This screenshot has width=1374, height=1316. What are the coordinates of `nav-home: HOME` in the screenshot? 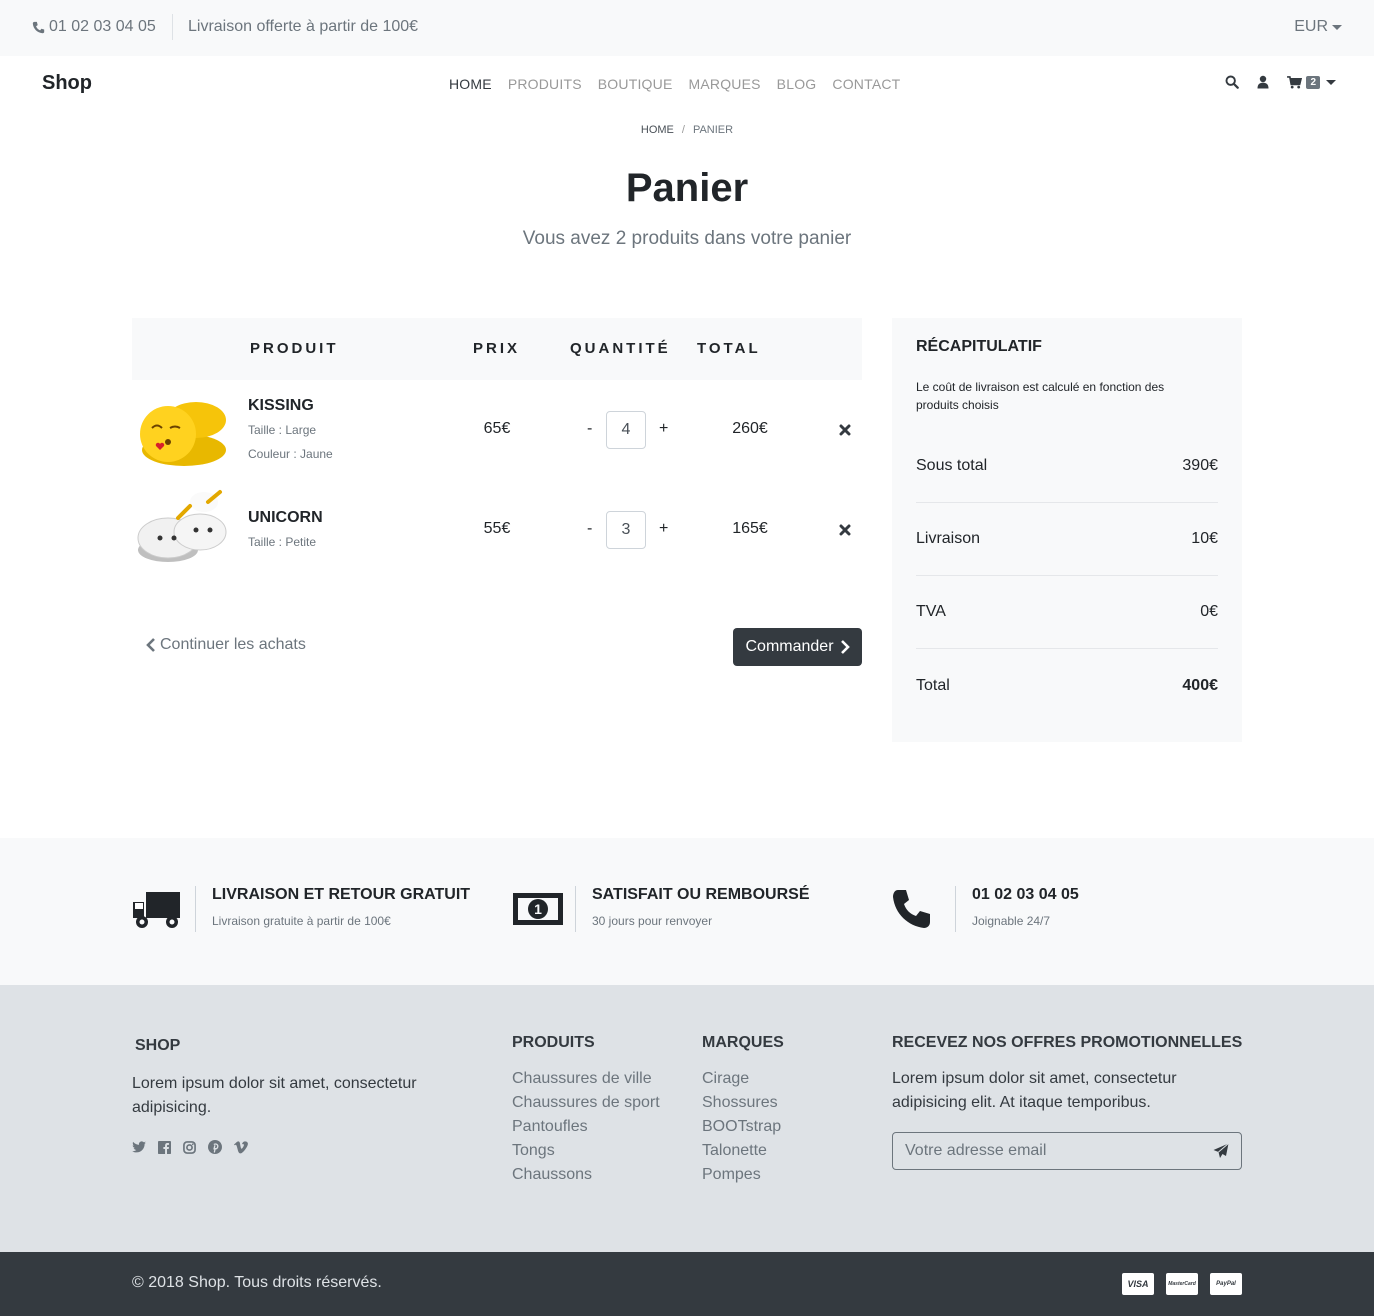 It's located at (470, 84).